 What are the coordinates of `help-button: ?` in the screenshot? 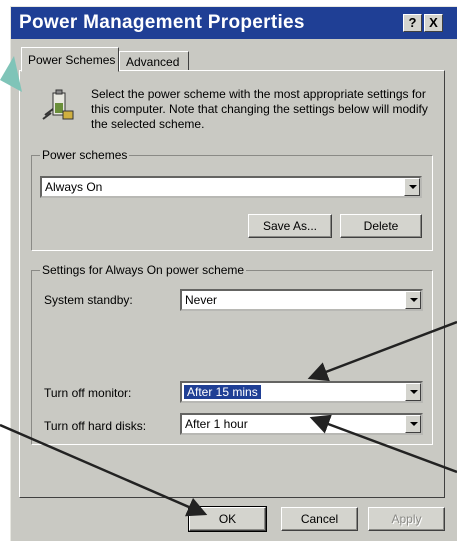 It's located at (412, 23).